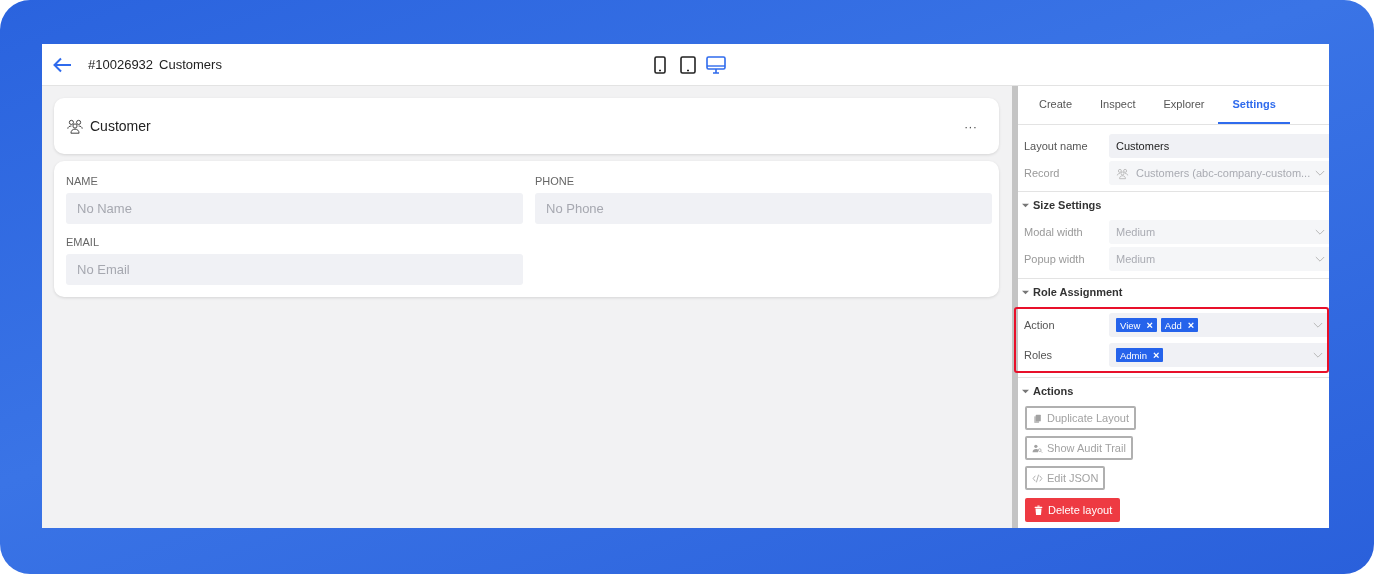 The width and height of the screenshot is (1374, 574). What do you see at coordinates (1218, 355) in the screenshot?
I see `multi-select-field: Admin ×` at bounding box center [1218, 355].